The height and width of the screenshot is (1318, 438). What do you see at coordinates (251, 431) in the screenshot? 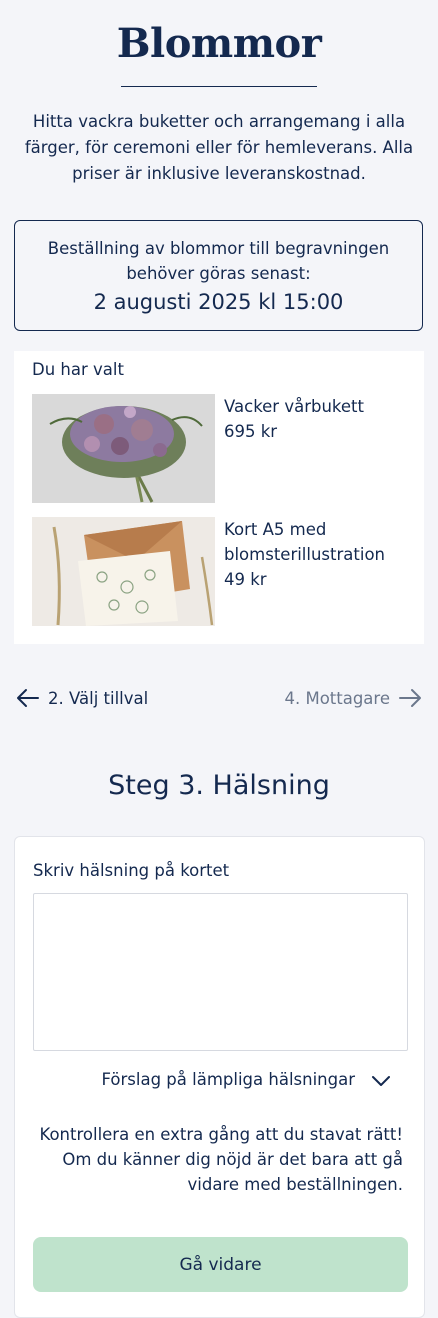
I see `item-price: 695 kr` at bounding box center [251, 431].